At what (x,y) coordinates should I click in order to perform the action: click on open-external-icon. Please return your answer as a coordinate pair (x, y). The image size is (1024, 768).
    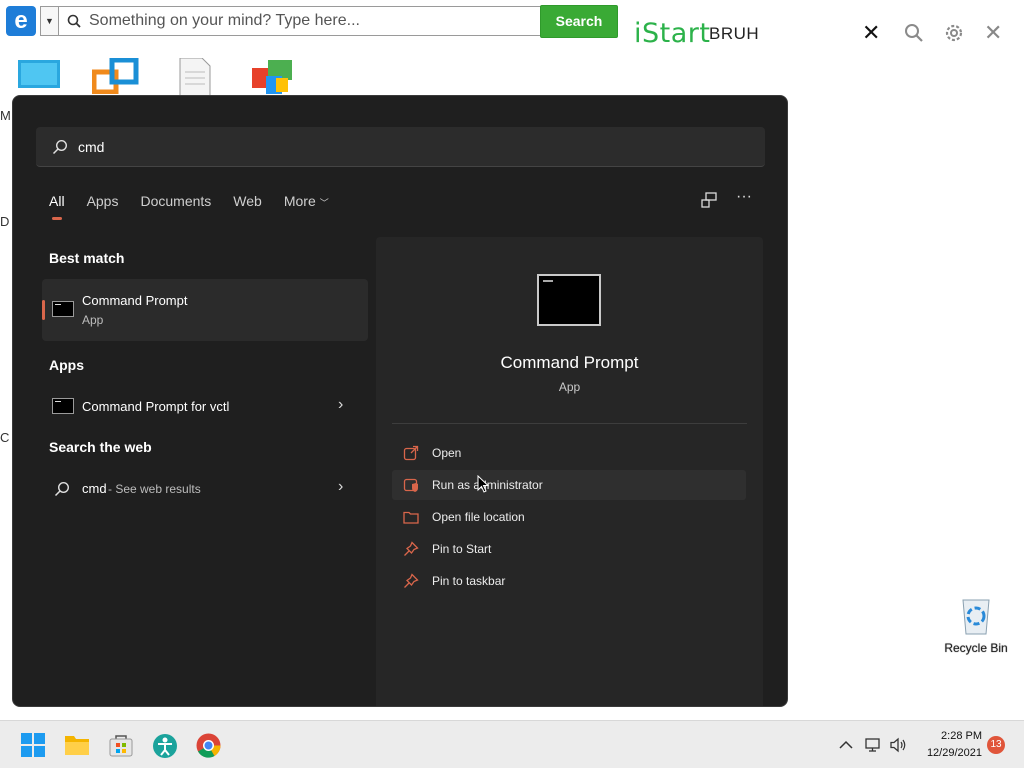
    Looking at the image, I should click on (411, 453).